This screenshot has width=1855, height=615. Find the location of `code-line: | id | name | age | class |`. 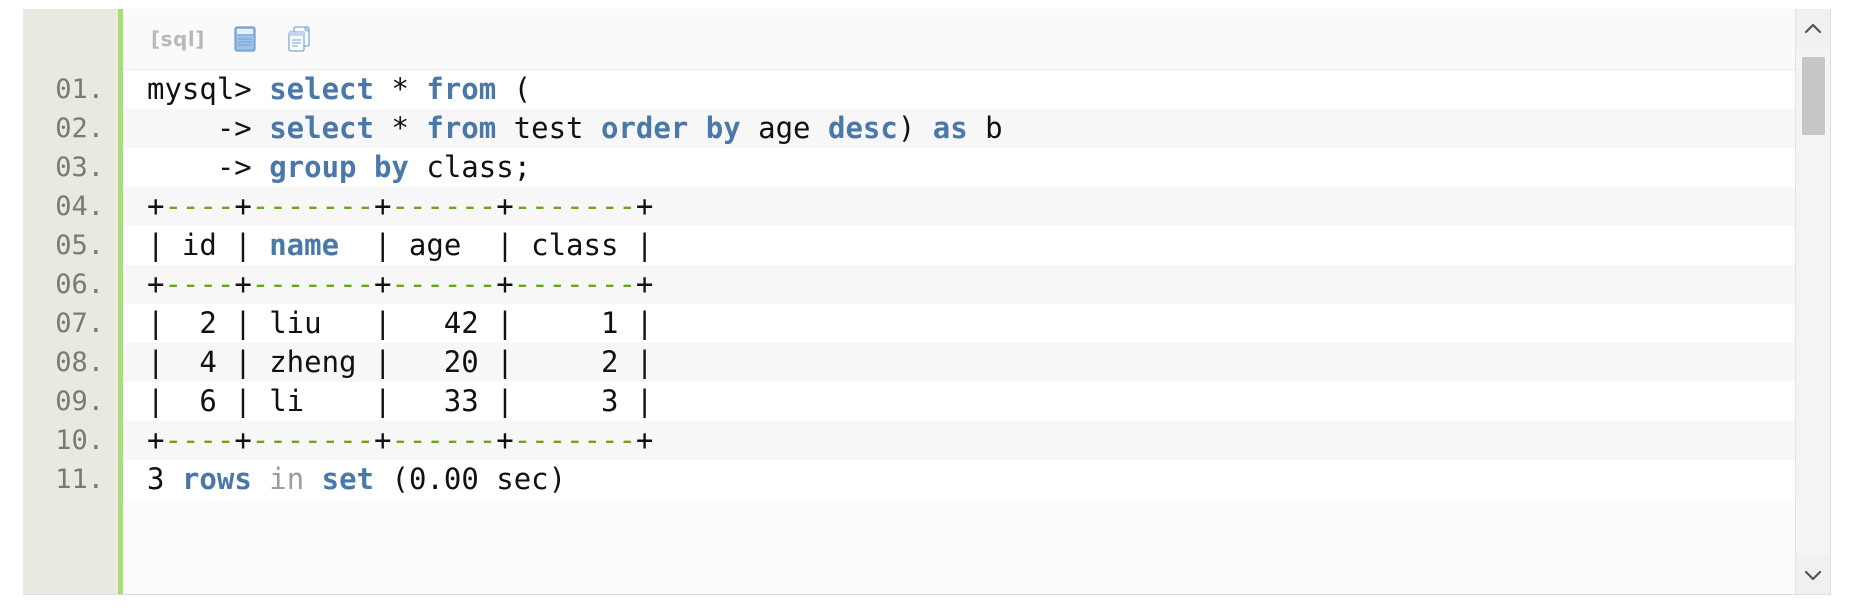

code-line: | id | name | age | class | is located at coordinates (976, 245).